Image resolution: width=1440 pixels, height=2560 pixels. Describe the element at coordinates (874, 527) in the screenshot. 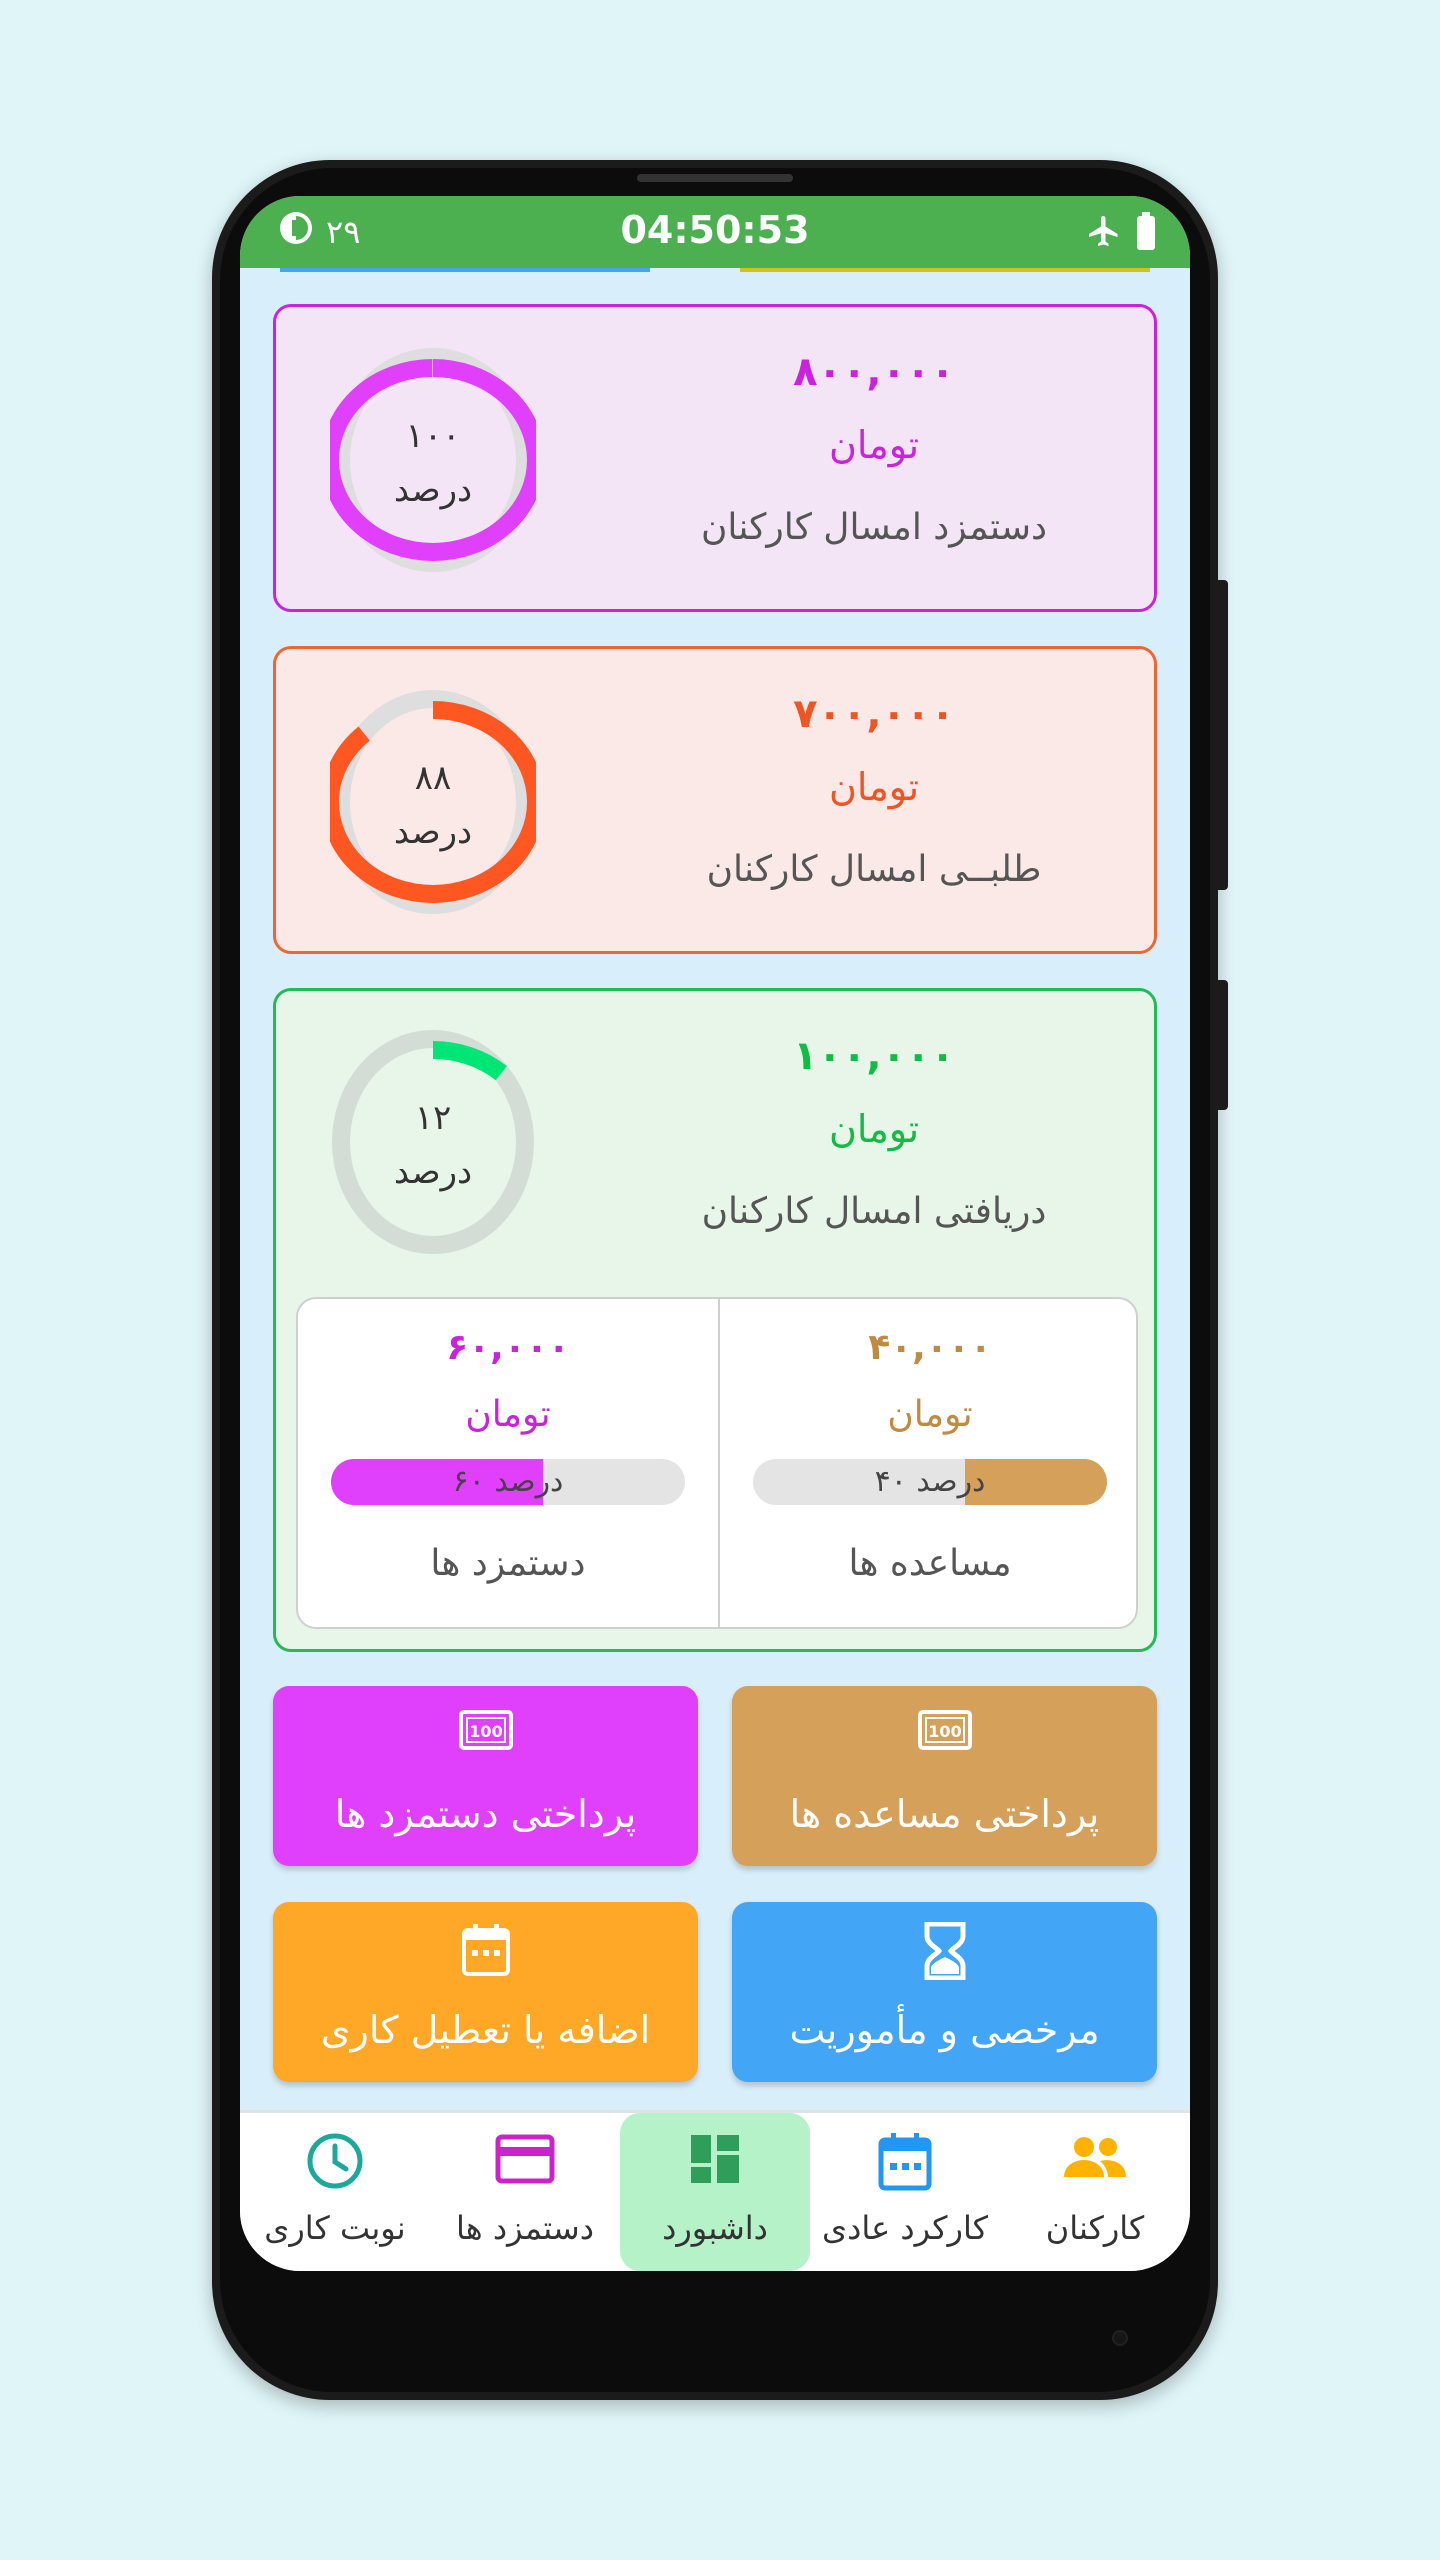

I see `card-label: دستمزد امسال کارکنان` at that location.